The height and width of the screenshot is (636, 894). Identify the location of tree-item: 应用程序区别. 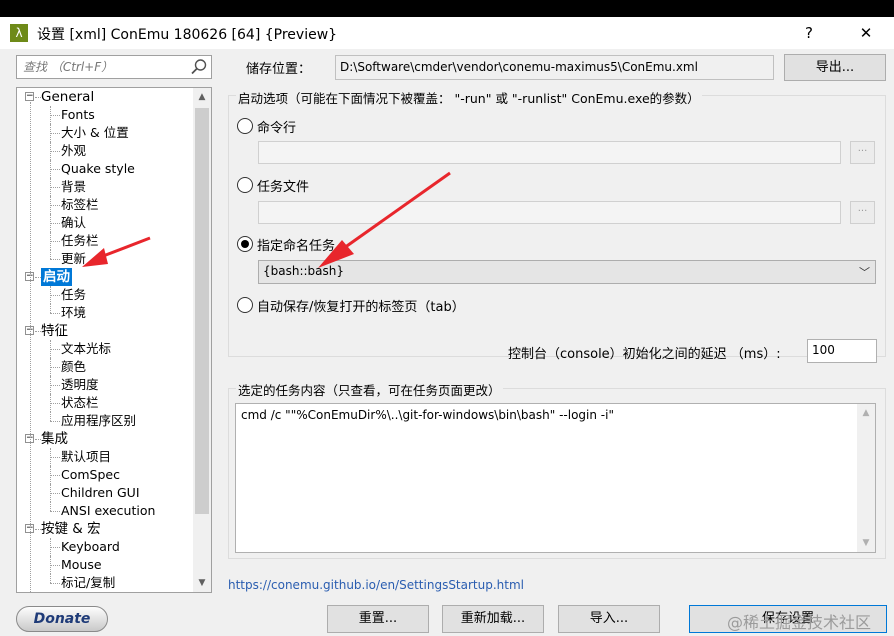
(98, 421).